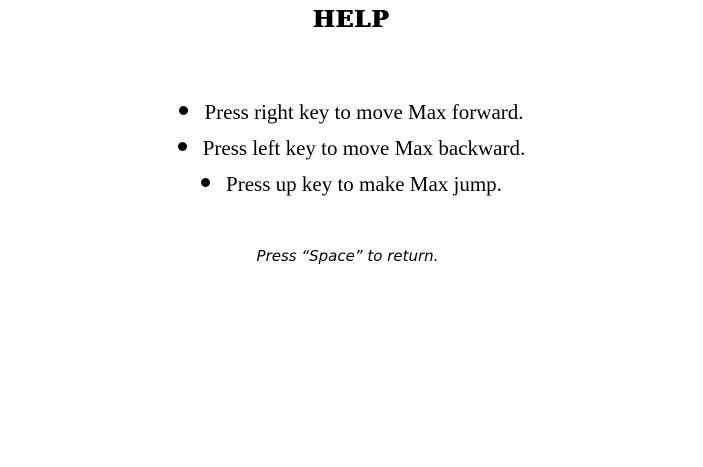 The width and height of the screenshot is (703, 467). What do you see at coordinates (364, 147) in the screenshot?
I see `instruction-text: Press left key to move Max backward.` at bounding box center [364, 147].